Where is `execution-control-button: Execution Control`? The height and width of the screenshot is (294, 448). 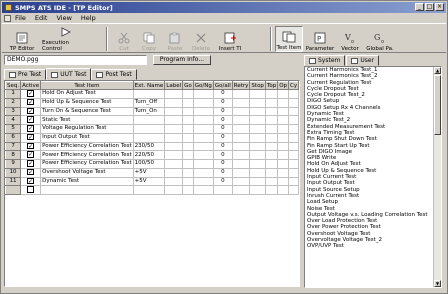
execution-control-button: Execution Control is located at coordinates (66, 39).